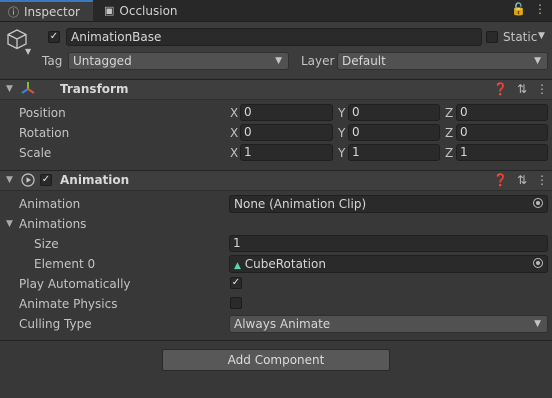 The image size is (552, 398). What do you see at coordinates (52, 11) in the screenshot?
I see `tab-inspector-label: Inspector` at bounding box center [52, 11].